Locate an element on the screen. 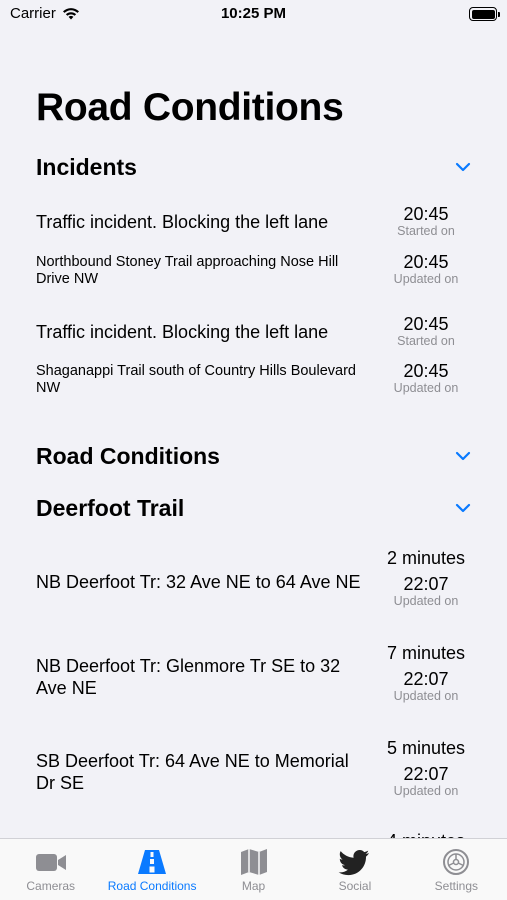 Image resolution: width=507 pixels, height=900 pixels. map-icon is located at coordinates (253, 862).